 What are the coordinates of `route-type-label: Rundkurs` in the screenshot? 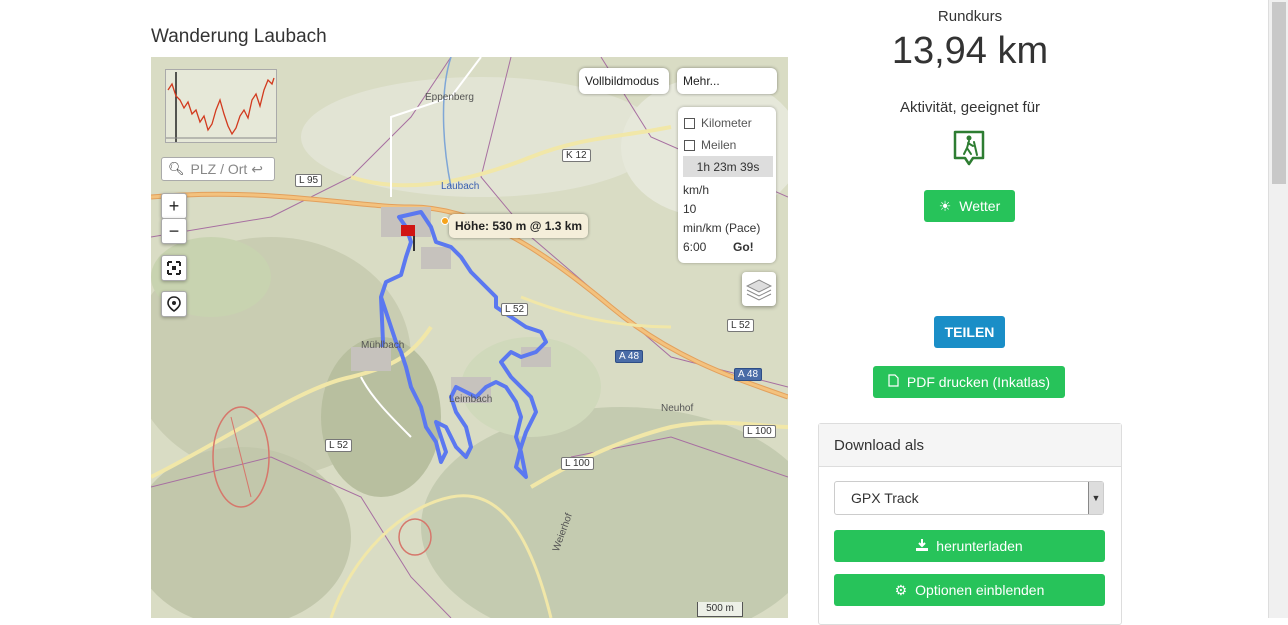 It's located at (970, 16).